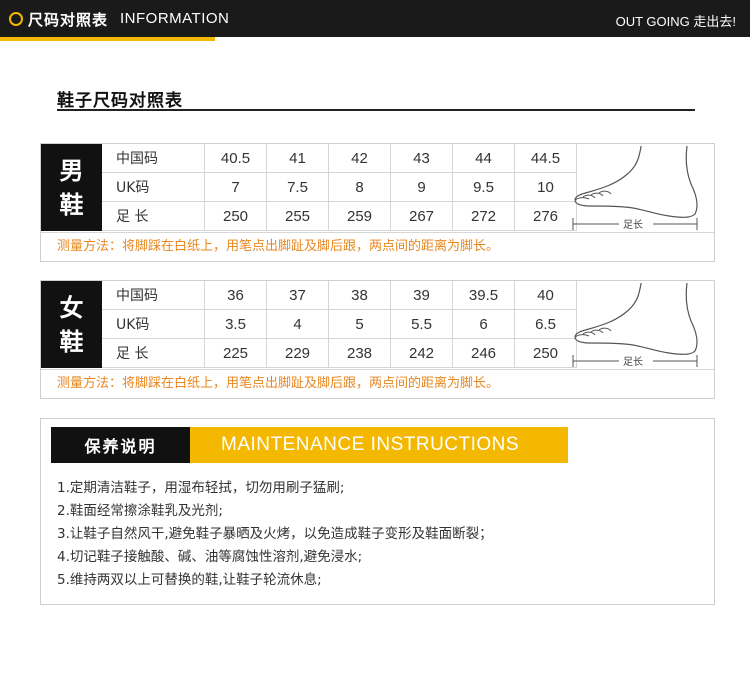 This screenshot has height=676, width=750. Describe the element at coordinates (359, 187) in the screenshot. I see `table-cell: 8` at that location.